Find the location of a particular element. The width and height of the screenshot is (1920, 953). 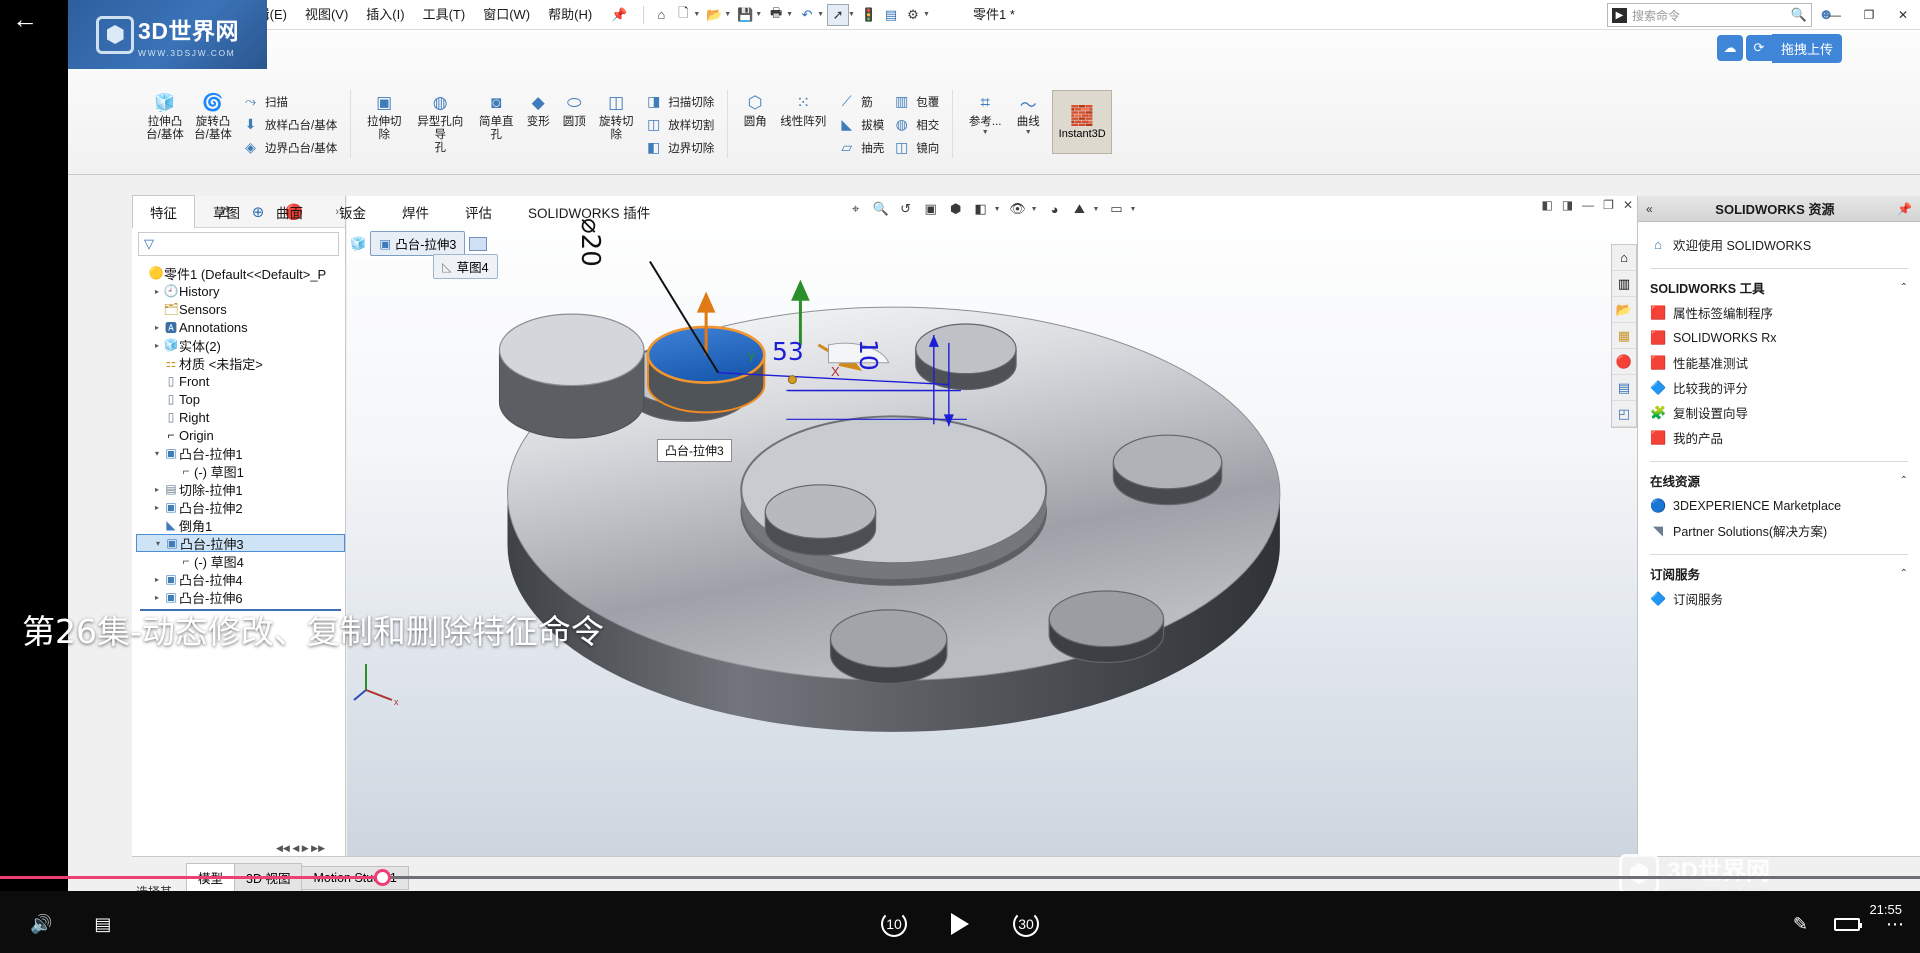

options-gear-icon: ⚙ is located at coordinates (913, 15).